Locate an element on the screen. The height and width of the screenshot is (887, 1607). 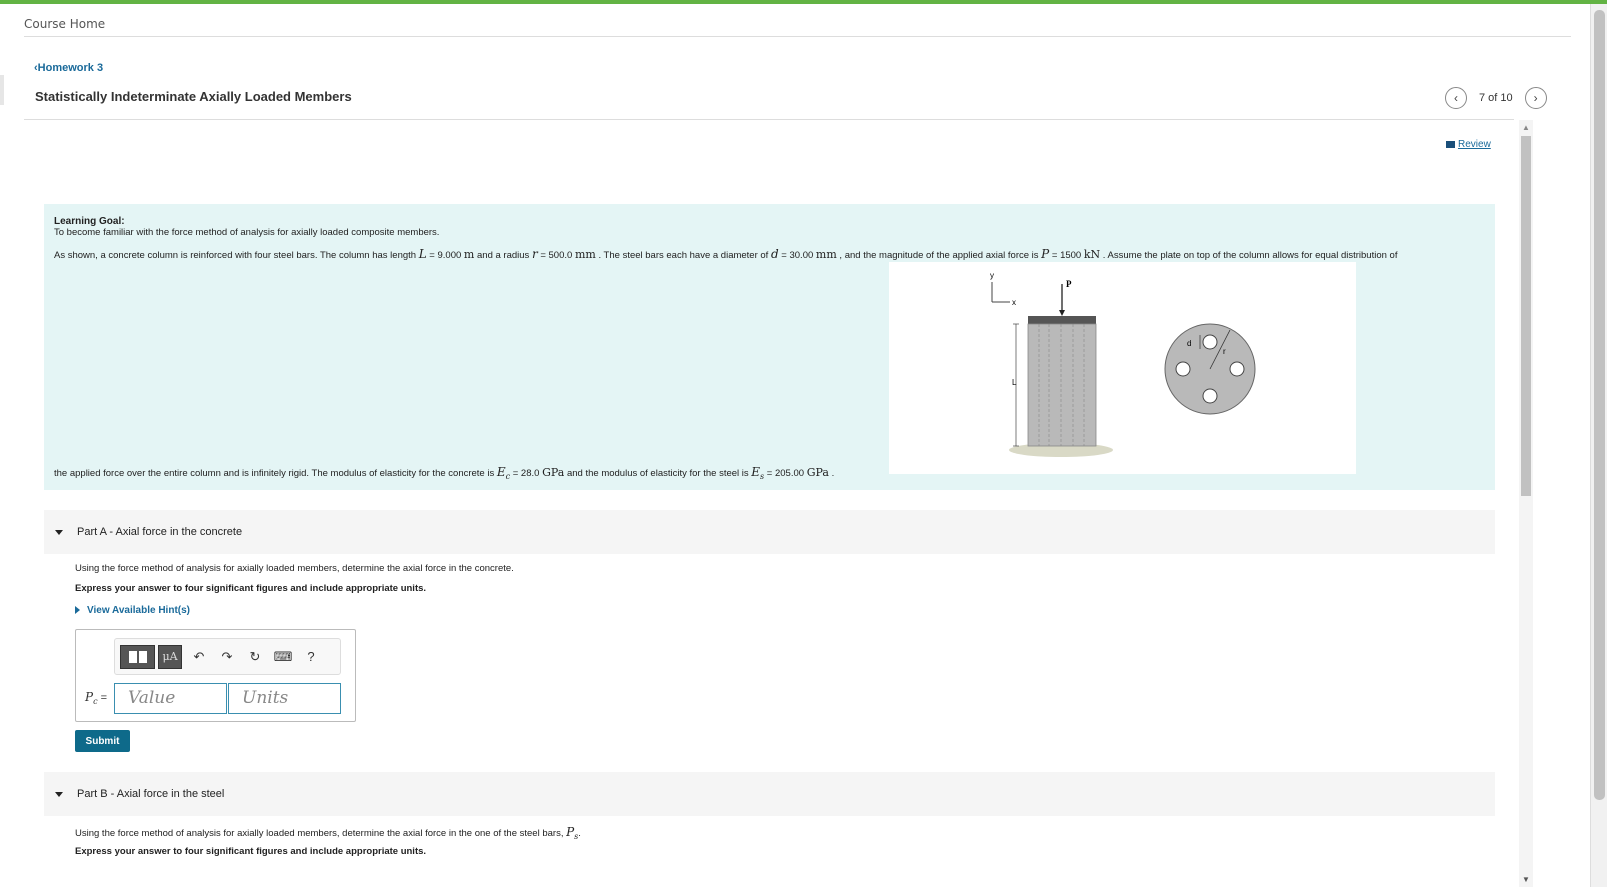
page-count: 7 of 10 is located at coordinates (1496, 98).